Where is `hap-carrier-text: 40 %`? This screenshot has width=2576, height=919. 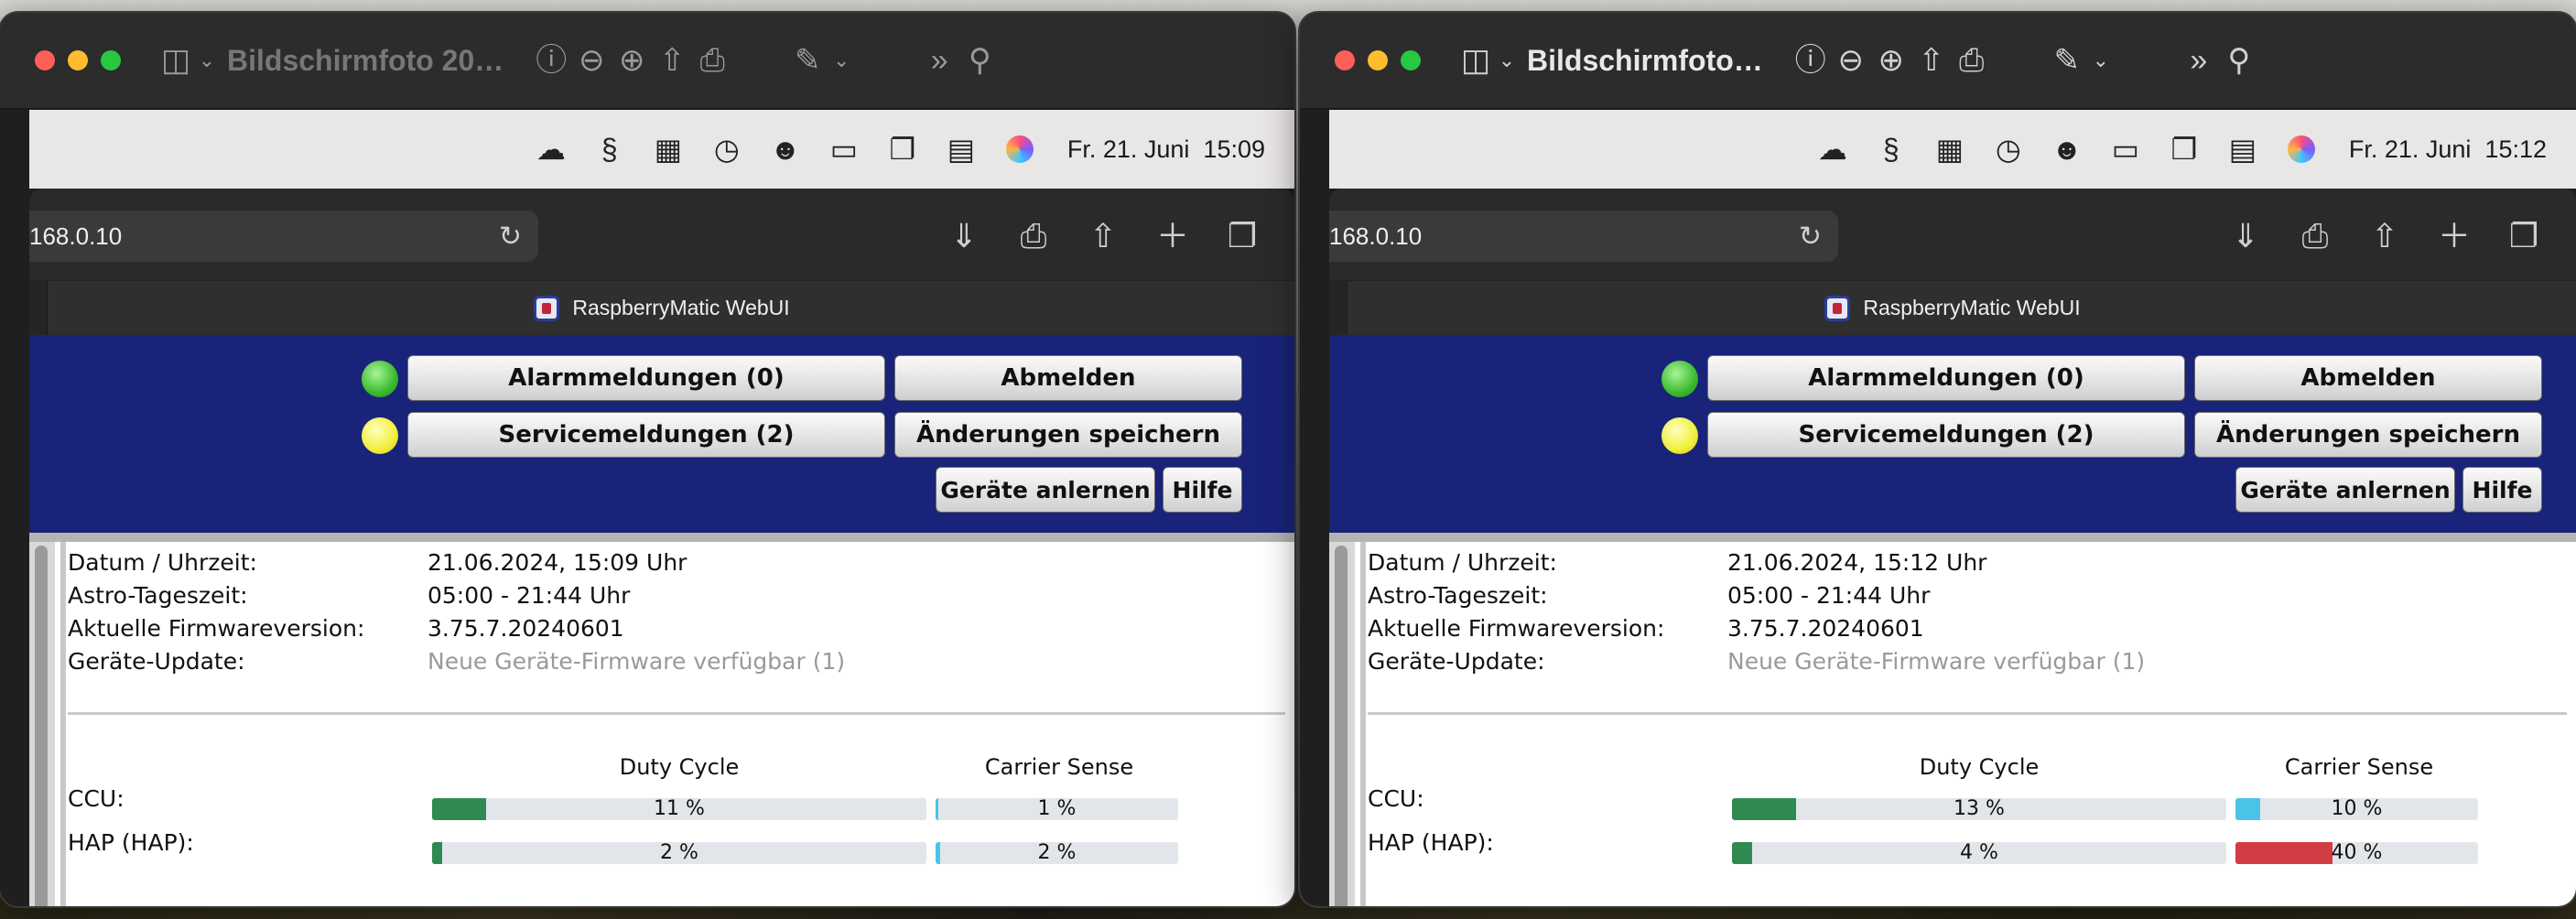 hap-carrier-text: 40 % is located at coordinates (2357, 853).